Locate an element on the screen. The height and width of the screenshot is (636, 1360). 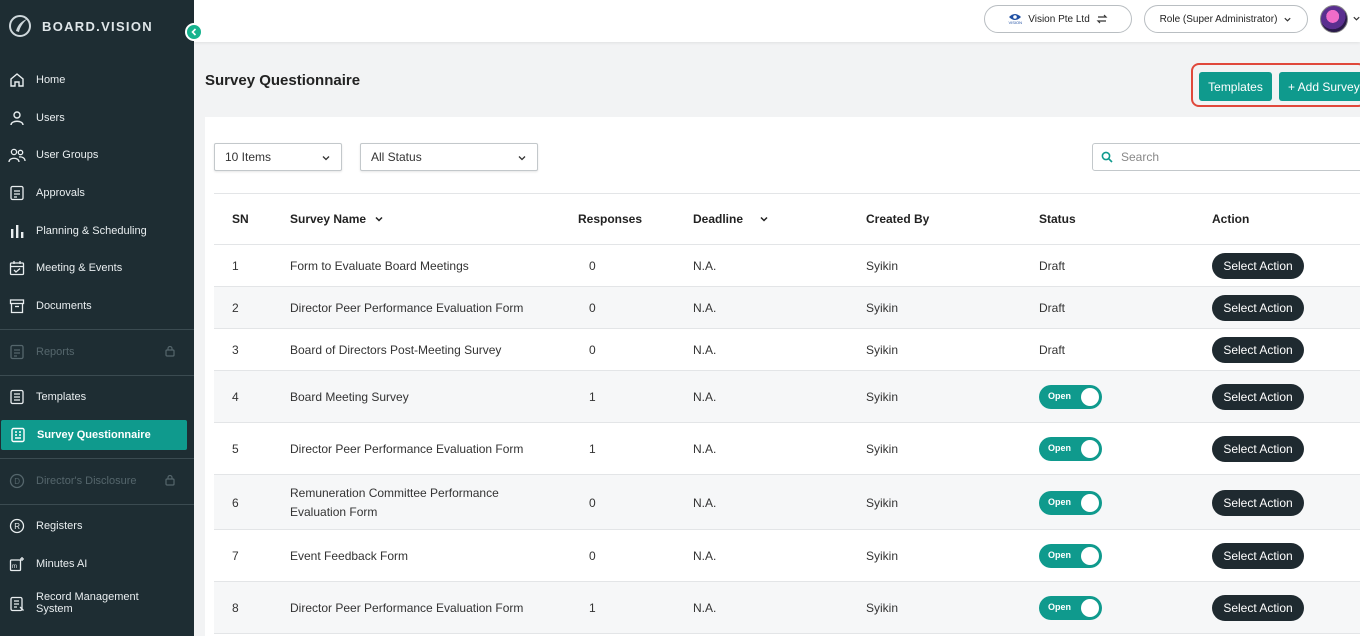
lock-icon is located at coordinates (170, 352).